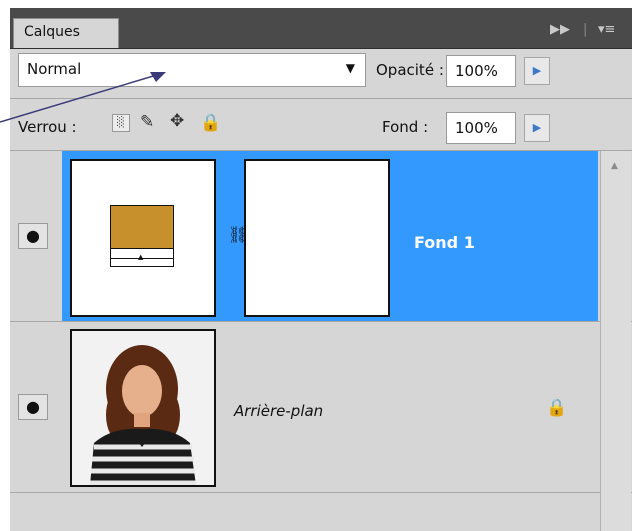  I want to click on portrait-photo, so click(143, 408).